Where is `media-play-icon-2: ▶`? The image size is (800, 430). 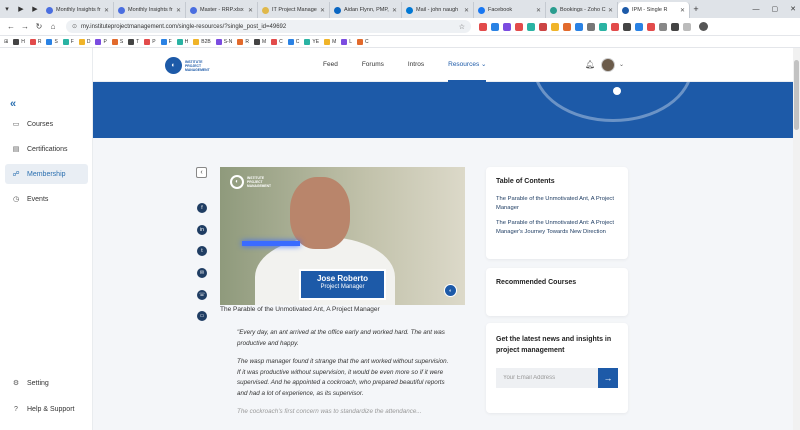
media-play-icon-2: ▶ is located at coordinates (35, 9).